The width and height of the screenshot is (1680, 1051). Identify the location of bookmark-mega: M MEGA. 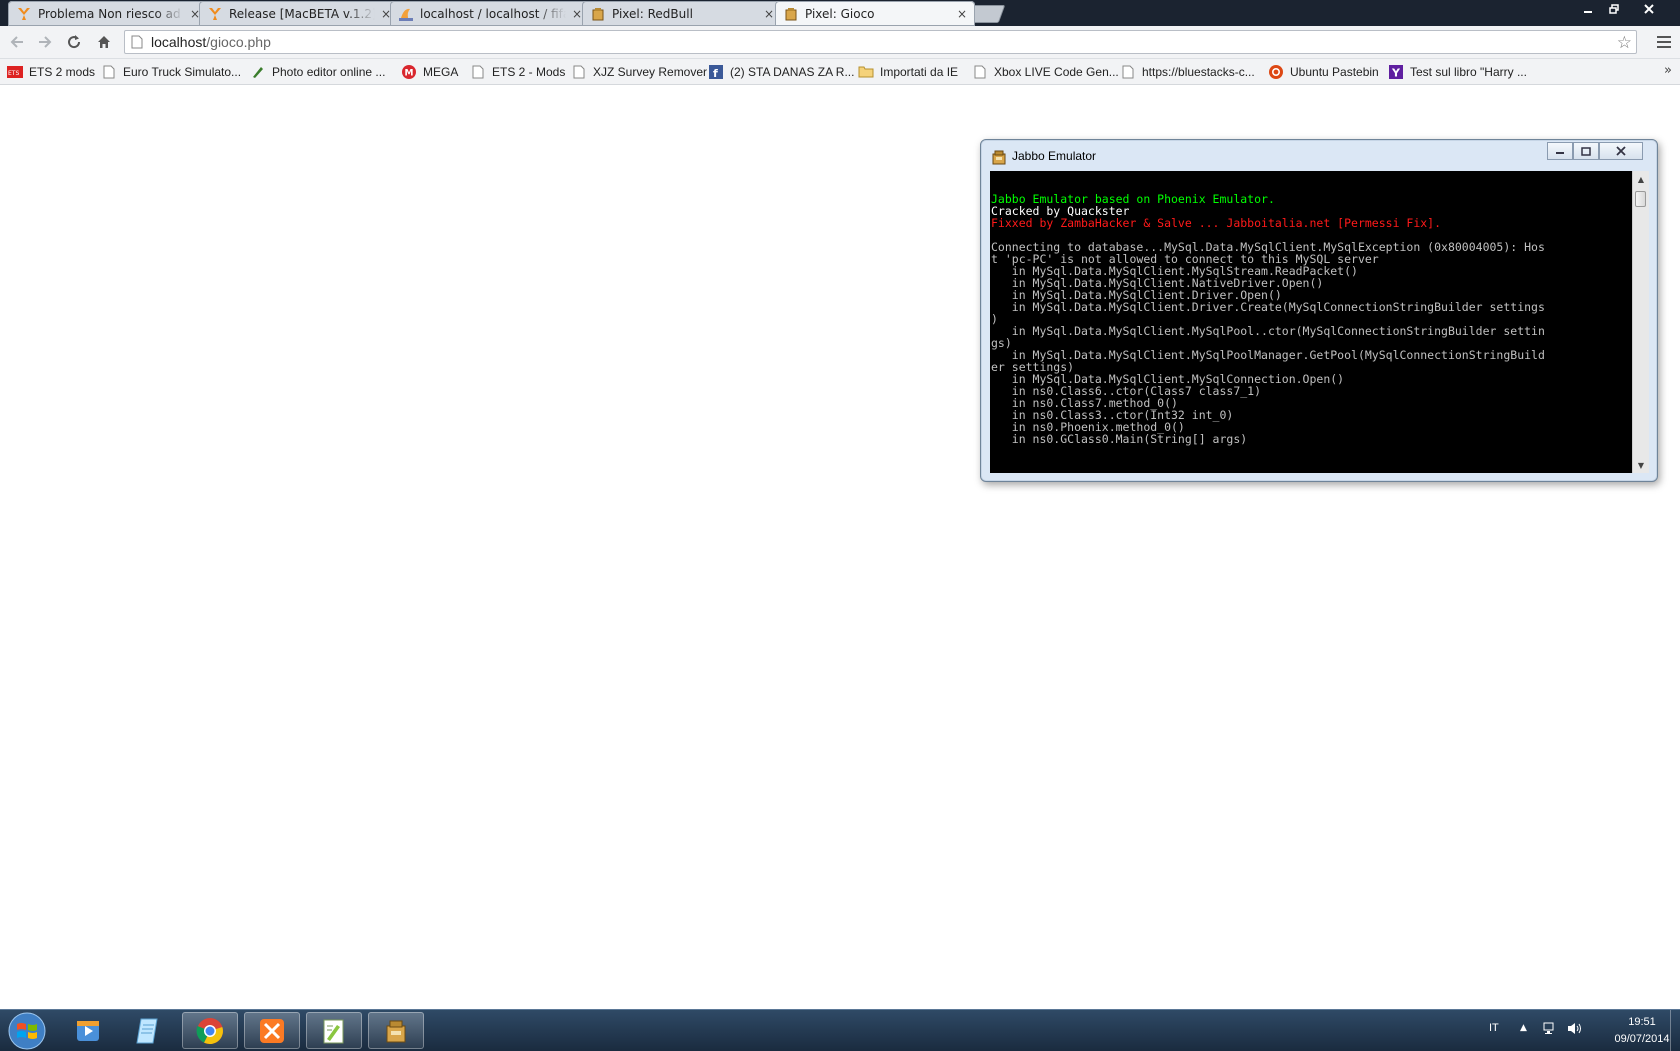
(429, 71).